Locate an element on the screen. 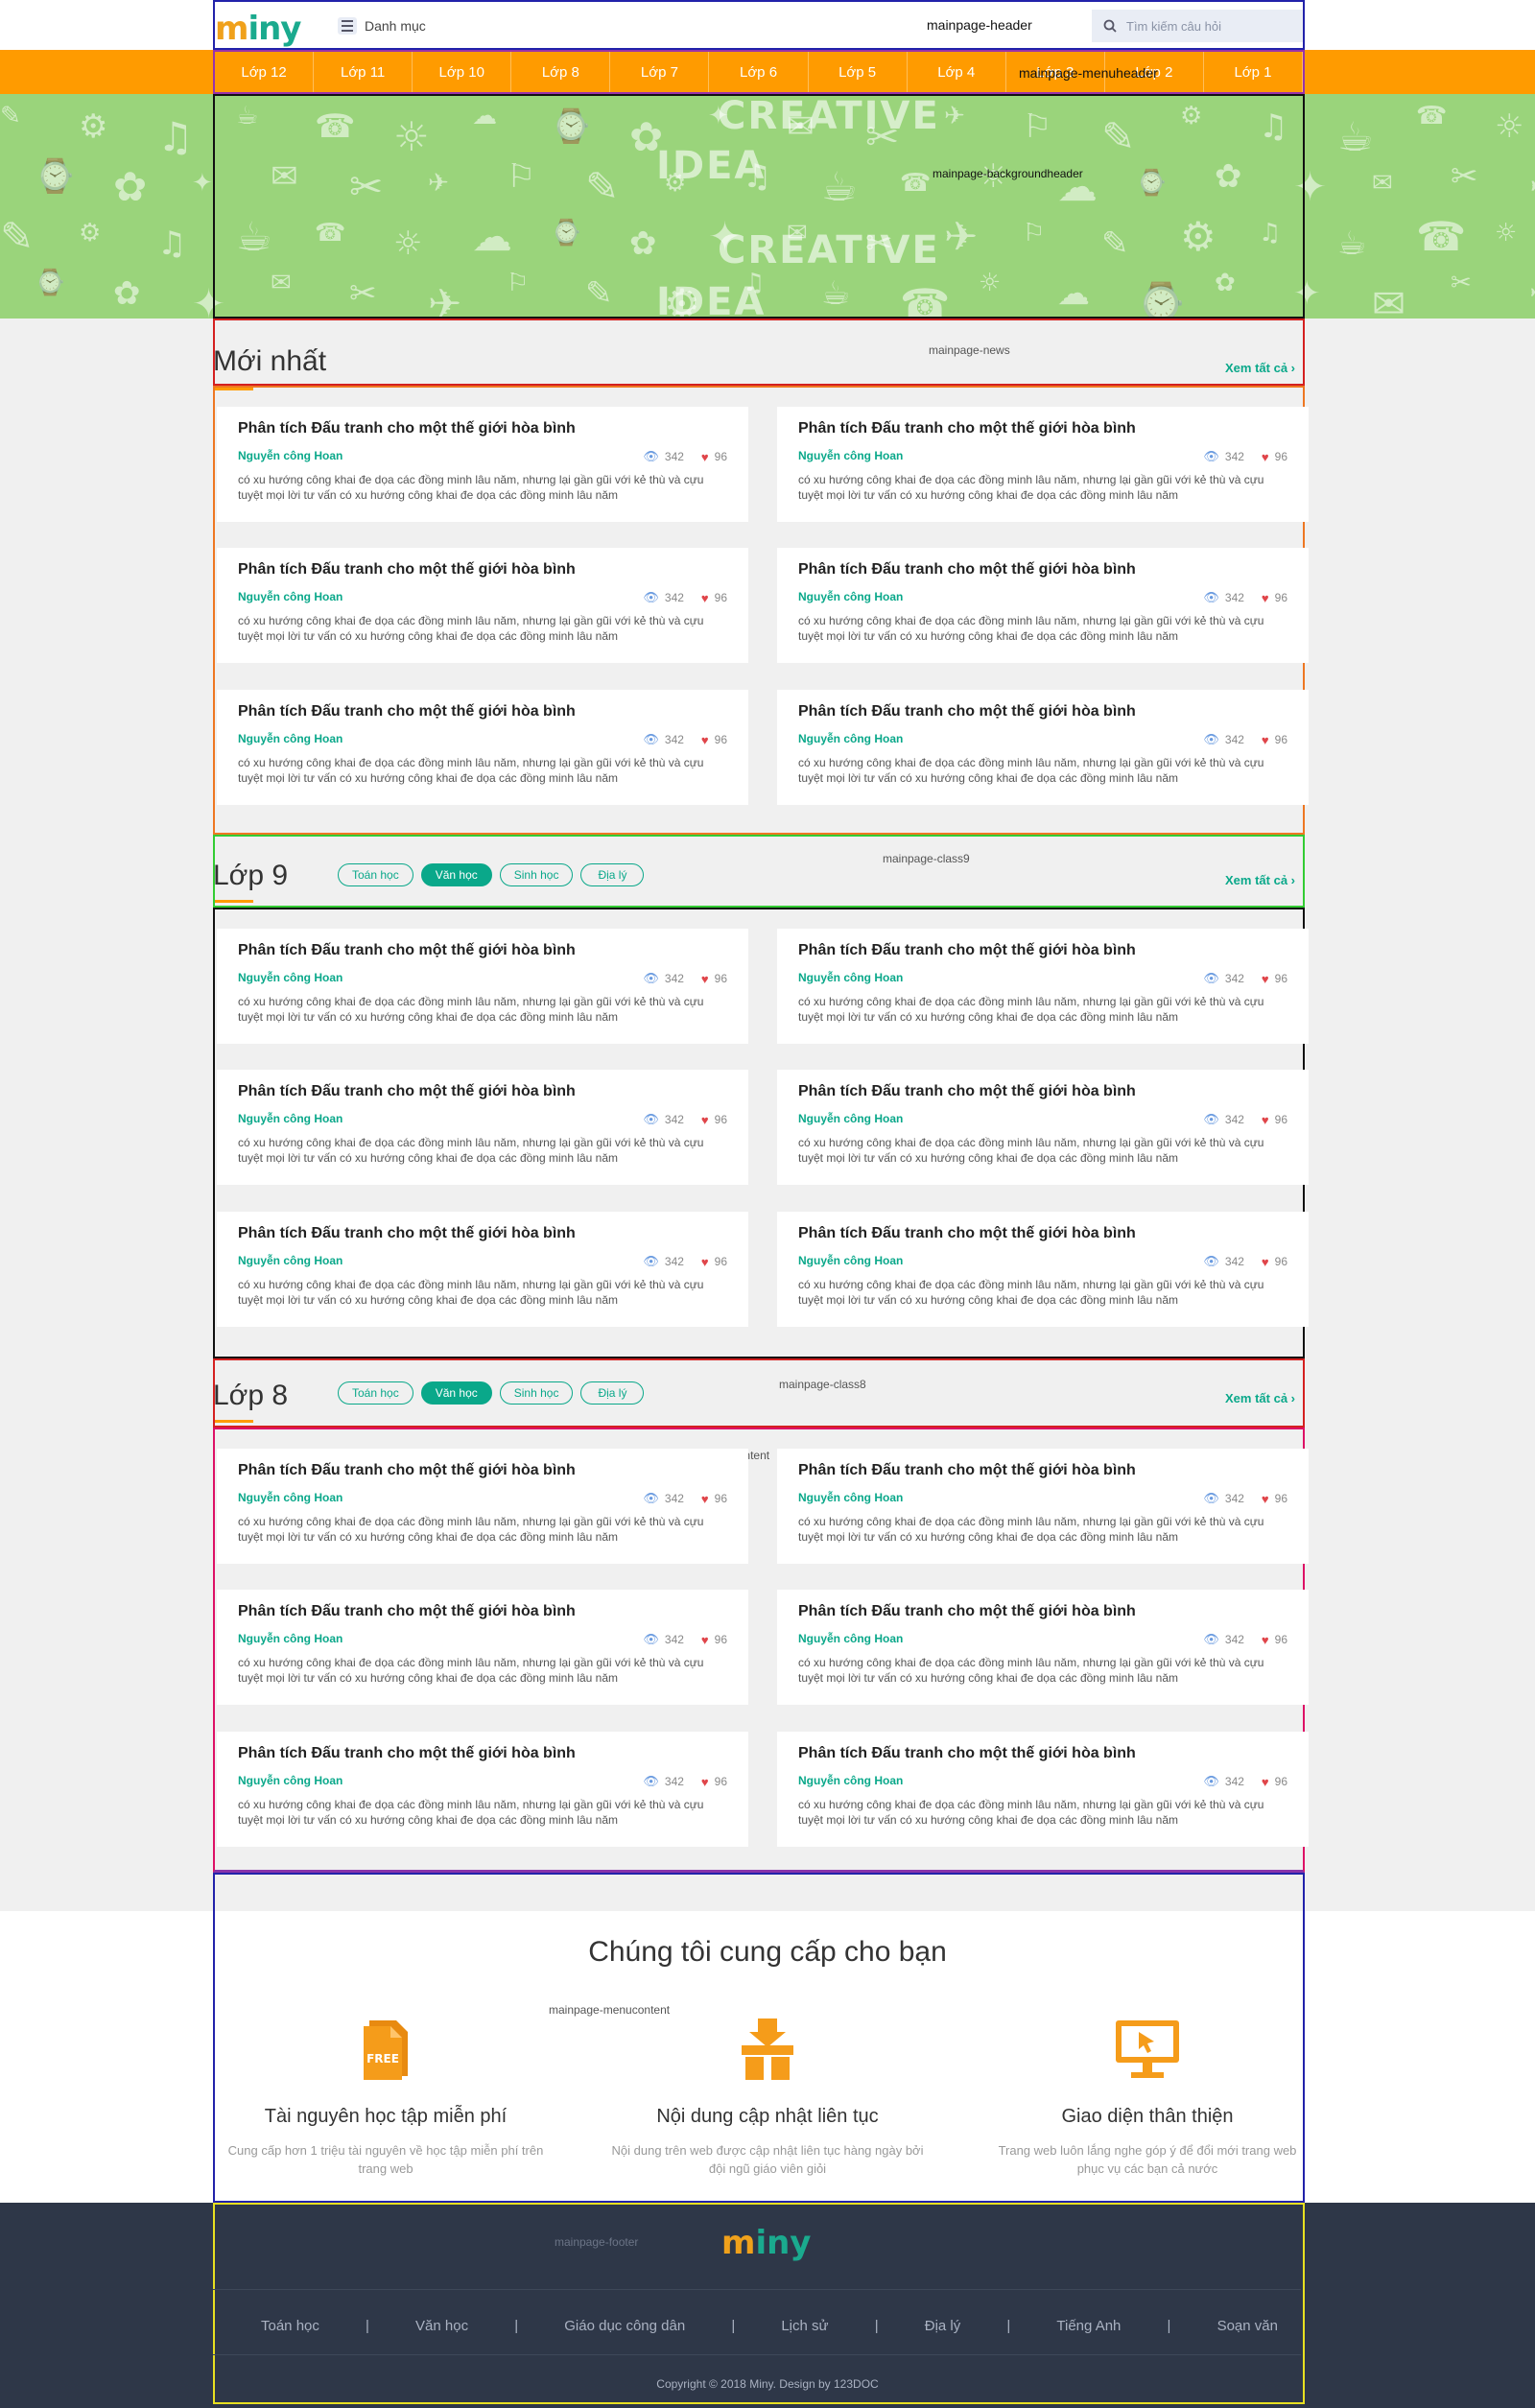 This screenshot has width=1535, height=2408. category-menu-button: Danh mục is located at coordinates (382, 26).